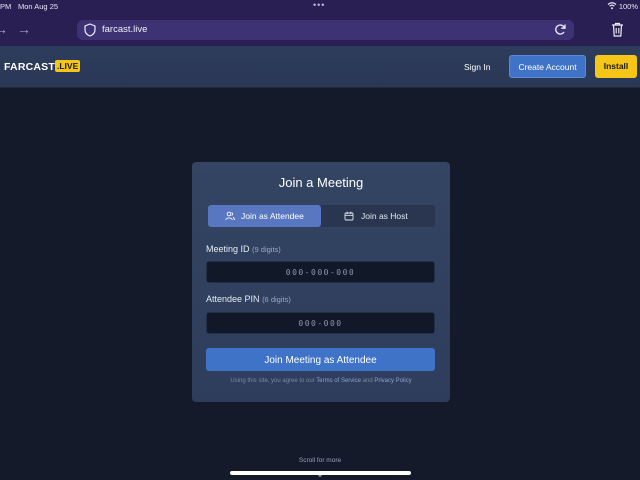 The image size is (640, 480). I want to click on sign-in-link: Sign In, so click(477, 67).